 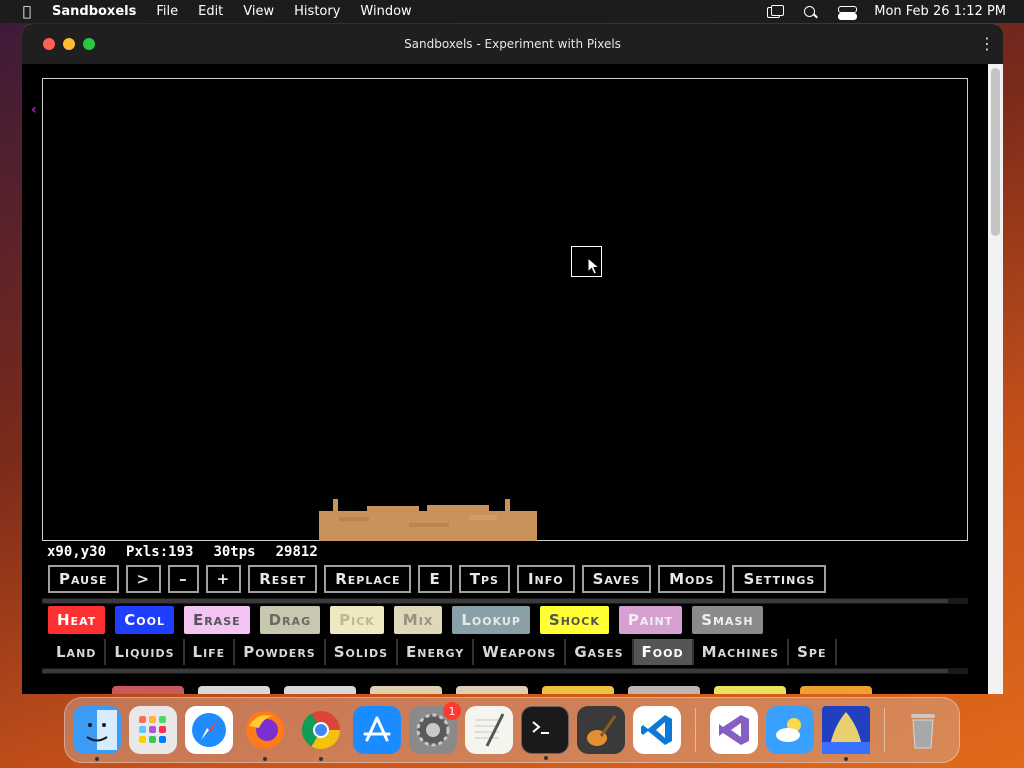 I want to click on dock-separator, so click(x=695, y=730).